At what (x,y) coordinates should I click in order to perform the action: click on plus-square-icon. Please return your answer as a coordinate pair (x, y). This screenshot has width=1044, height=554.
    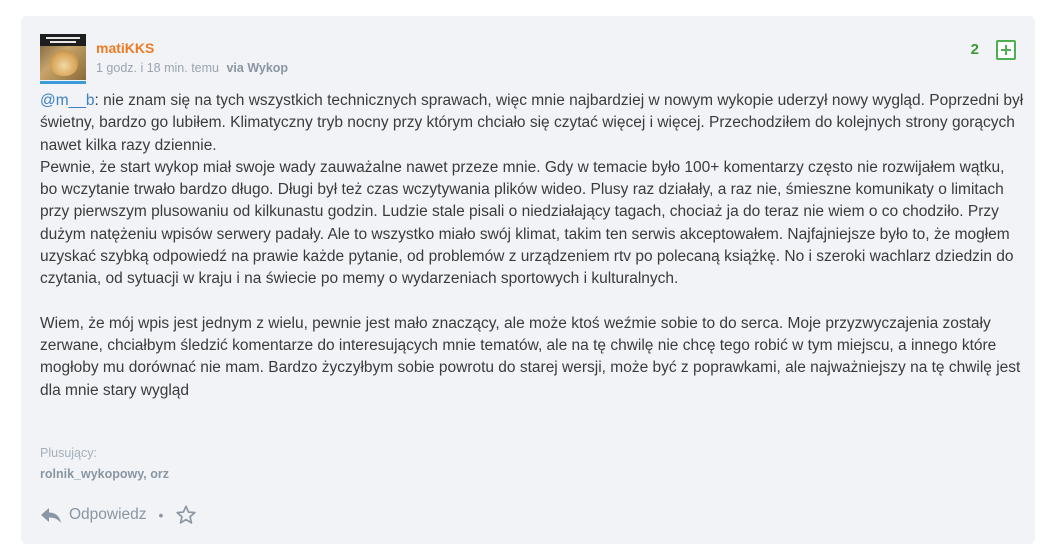
    Looking at the image, I should click on (1006, 50).